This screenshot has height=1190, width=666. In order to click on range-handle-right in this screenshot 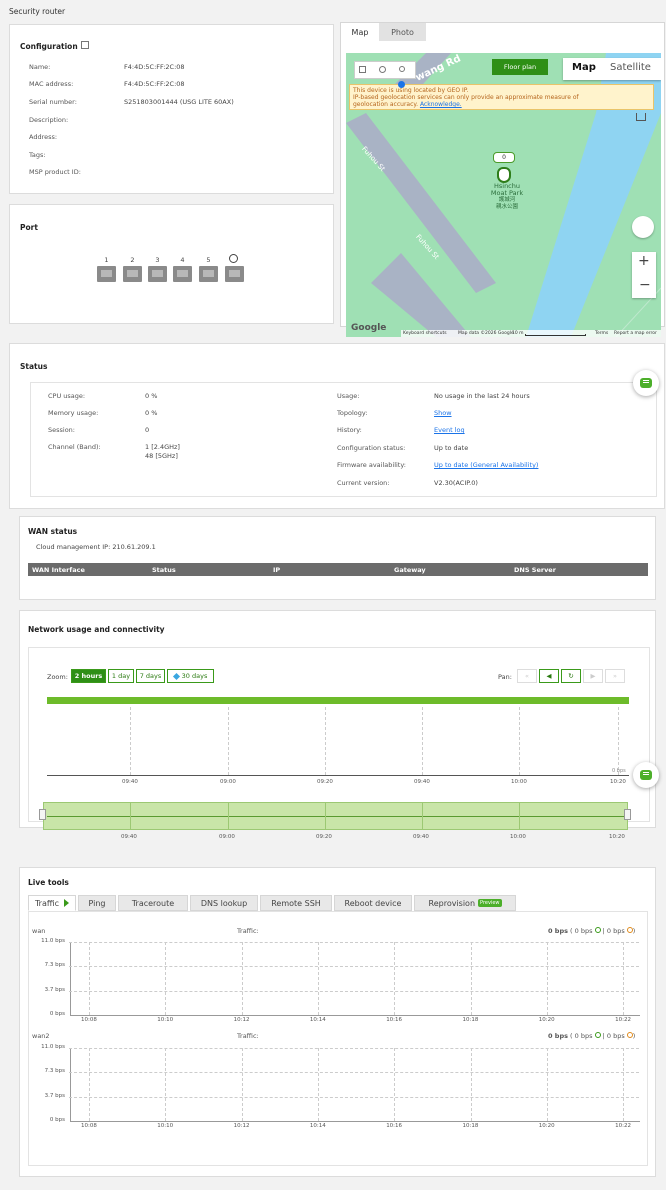, I will do `click(627, 814)`.